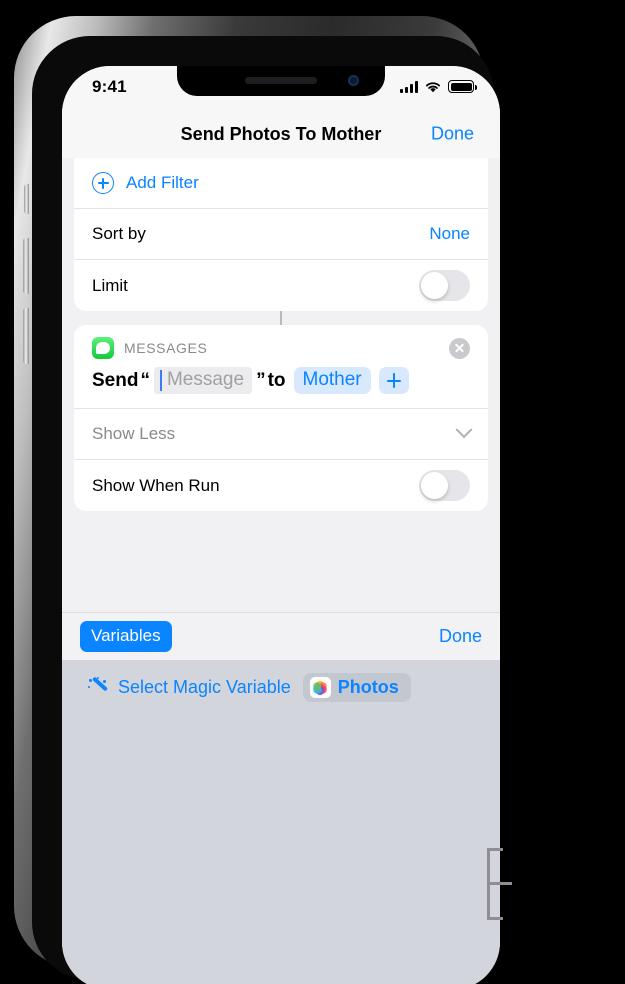 This screenshot has width=625, height=984. Describe the element at coordinates (452, 134) in the screenshot. I see `nav-done-button: Done` at that location.